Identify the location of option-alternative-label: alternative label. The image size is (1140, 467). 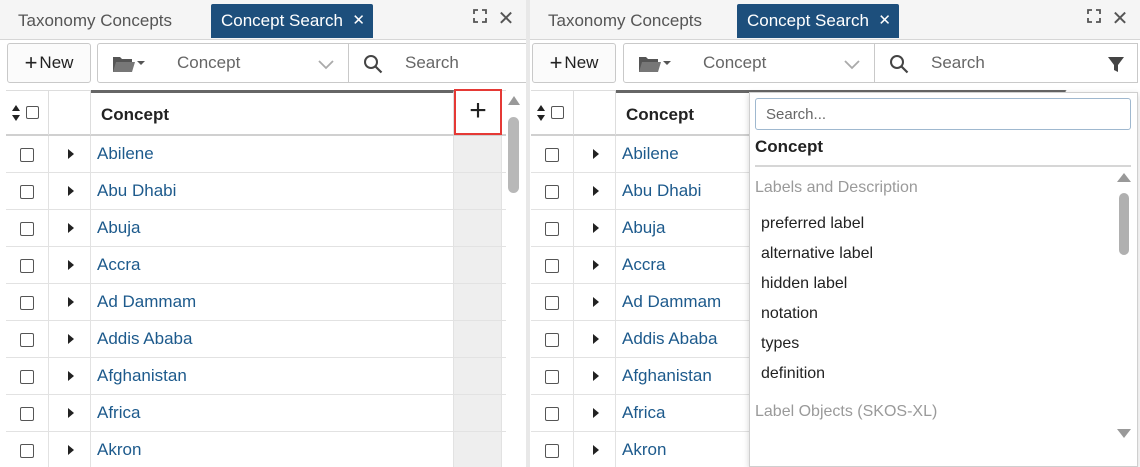
(817, 254).